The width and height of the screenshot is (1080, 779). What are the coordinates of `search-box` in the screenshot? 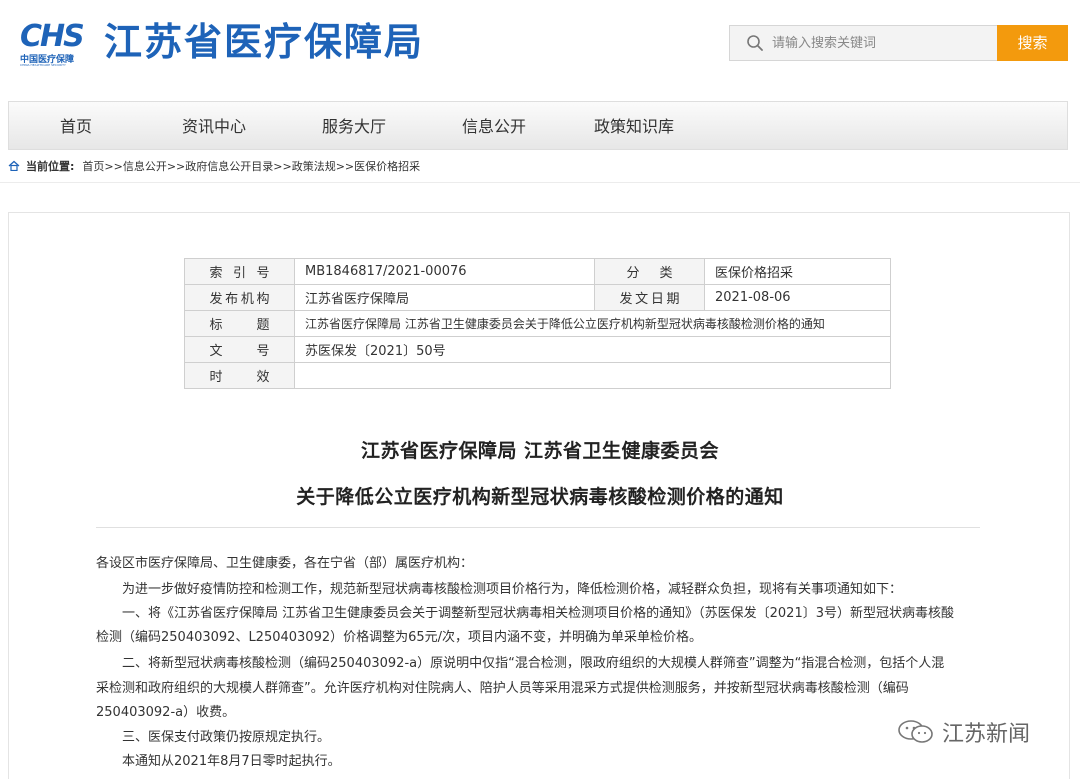 It's located at (864, 43).